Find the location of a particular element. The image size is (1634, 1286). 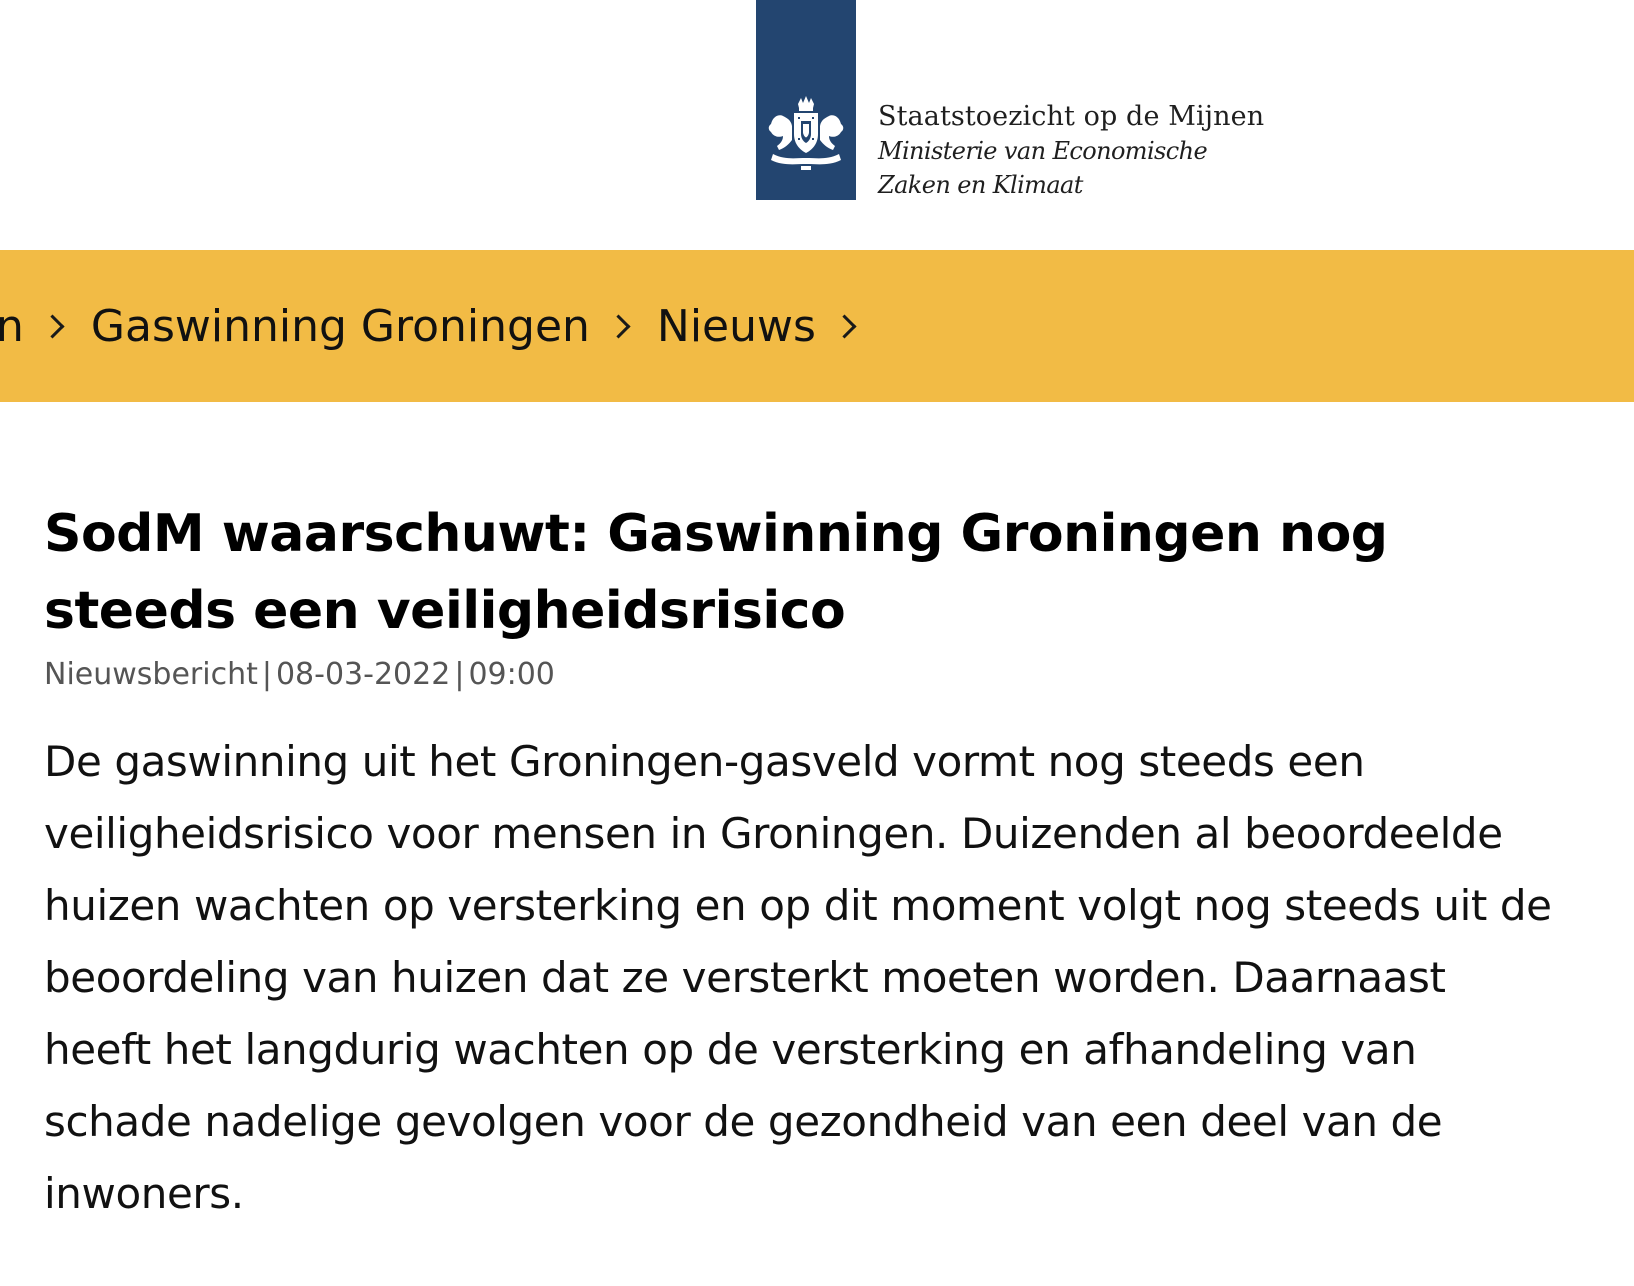

breadcrumb-item-truncated: n is located at coordinates (12, 326).